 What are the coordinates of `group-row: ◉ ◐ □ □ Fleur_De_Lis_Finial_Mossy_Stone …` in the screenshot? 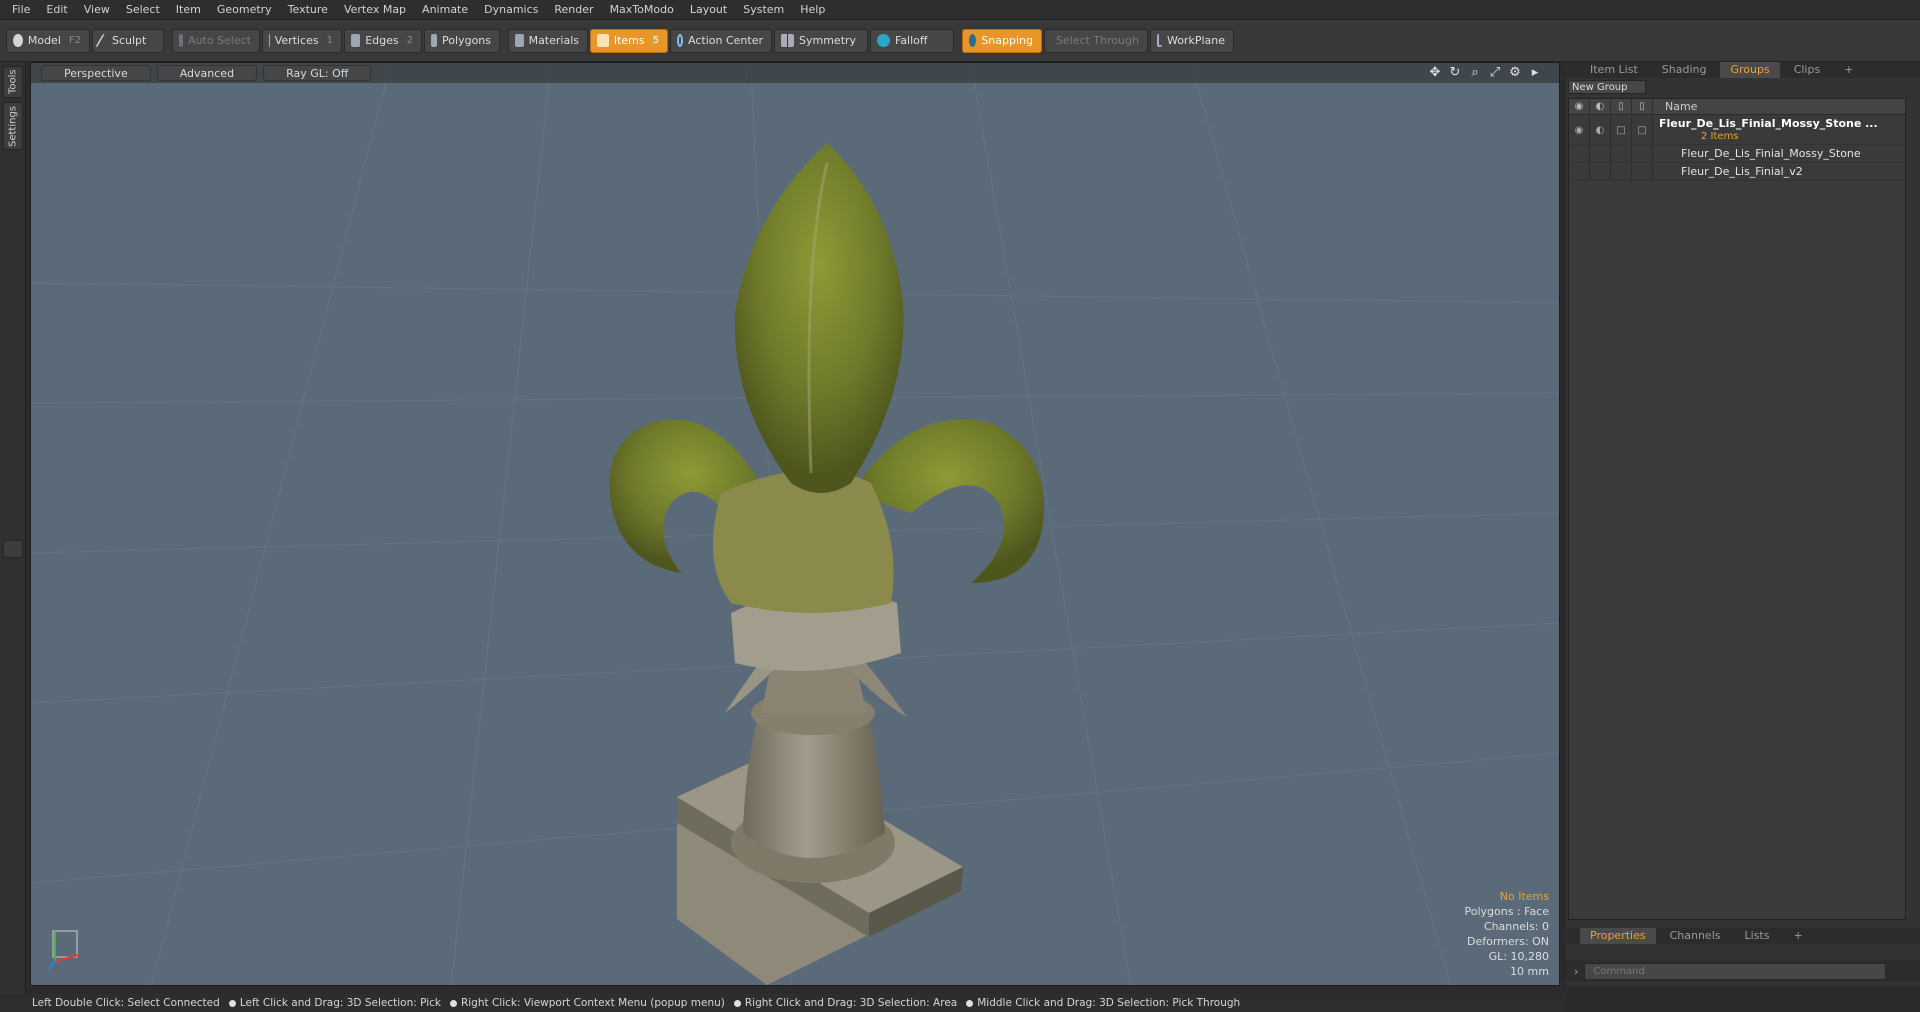 It's located at (1737, 130).